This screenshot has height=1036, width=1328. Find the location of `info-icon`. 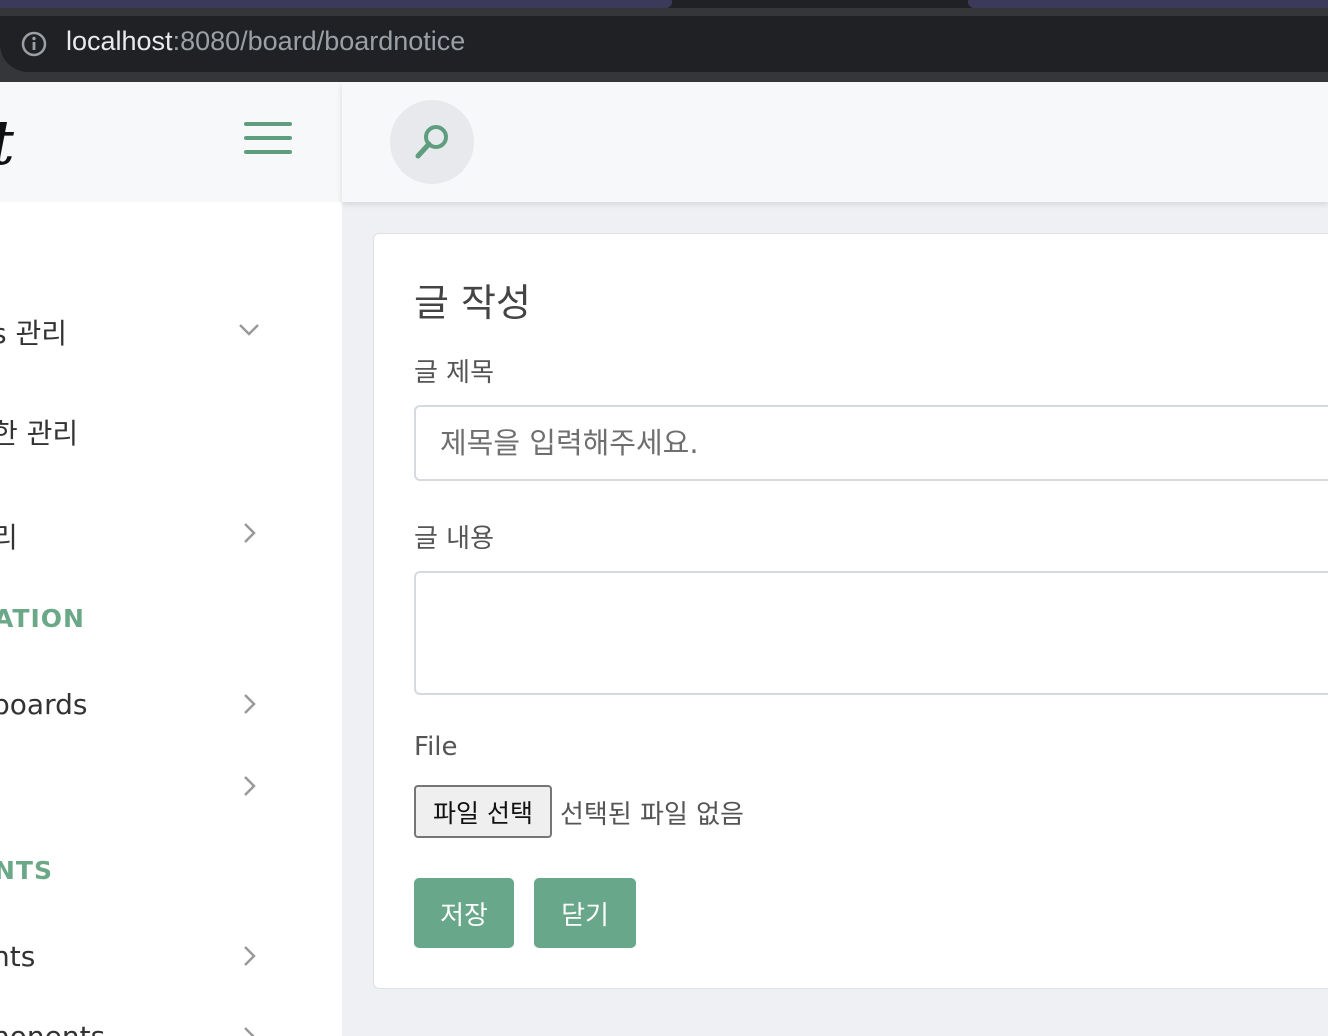

info-icon is located at coordinates (34, 44).